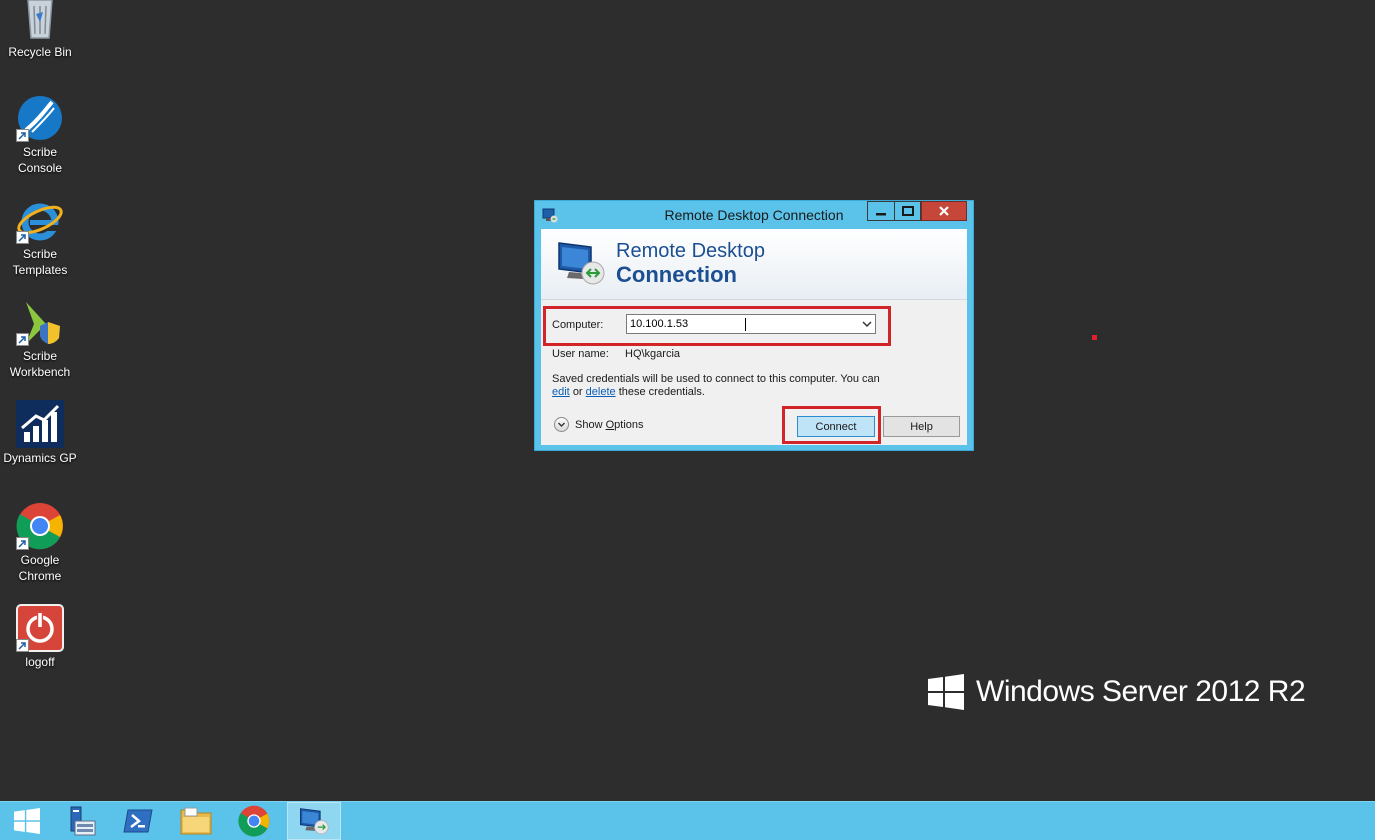 Image resolution: width=1375 pixels, height=840 pixels. I want to click on powershell-icon, so click(138, 821).